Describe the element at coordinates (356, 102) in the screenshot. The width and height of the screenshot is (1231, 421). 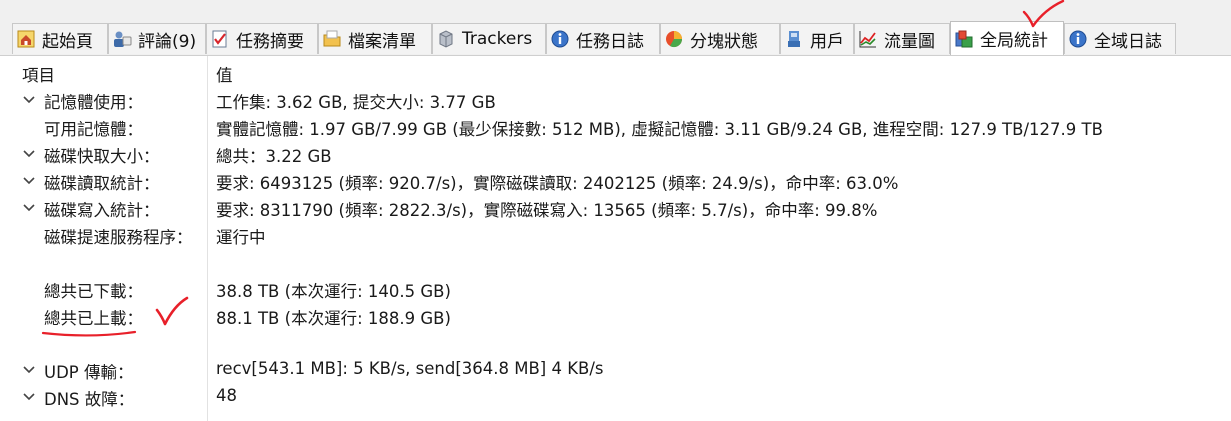
I see `row-value: 工作集: 3.62 GB, 提交大小: 3.77 GB` at that location.